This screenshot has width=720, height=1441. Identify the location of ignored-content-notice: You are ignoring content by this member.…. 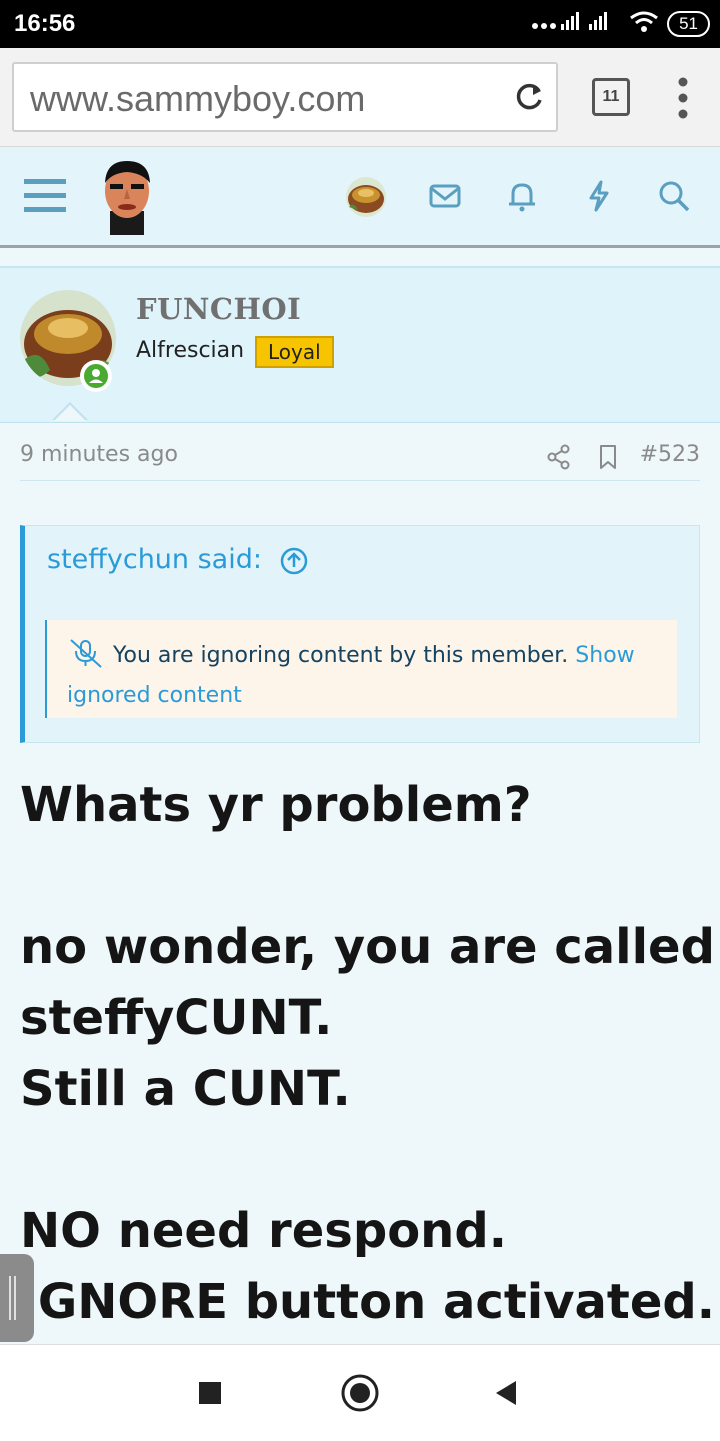
(361, 669).